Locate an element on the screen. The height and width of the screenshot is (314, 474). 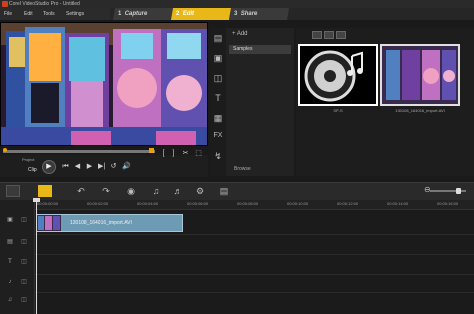
add-label: Add is located at coordinates (242, 34).